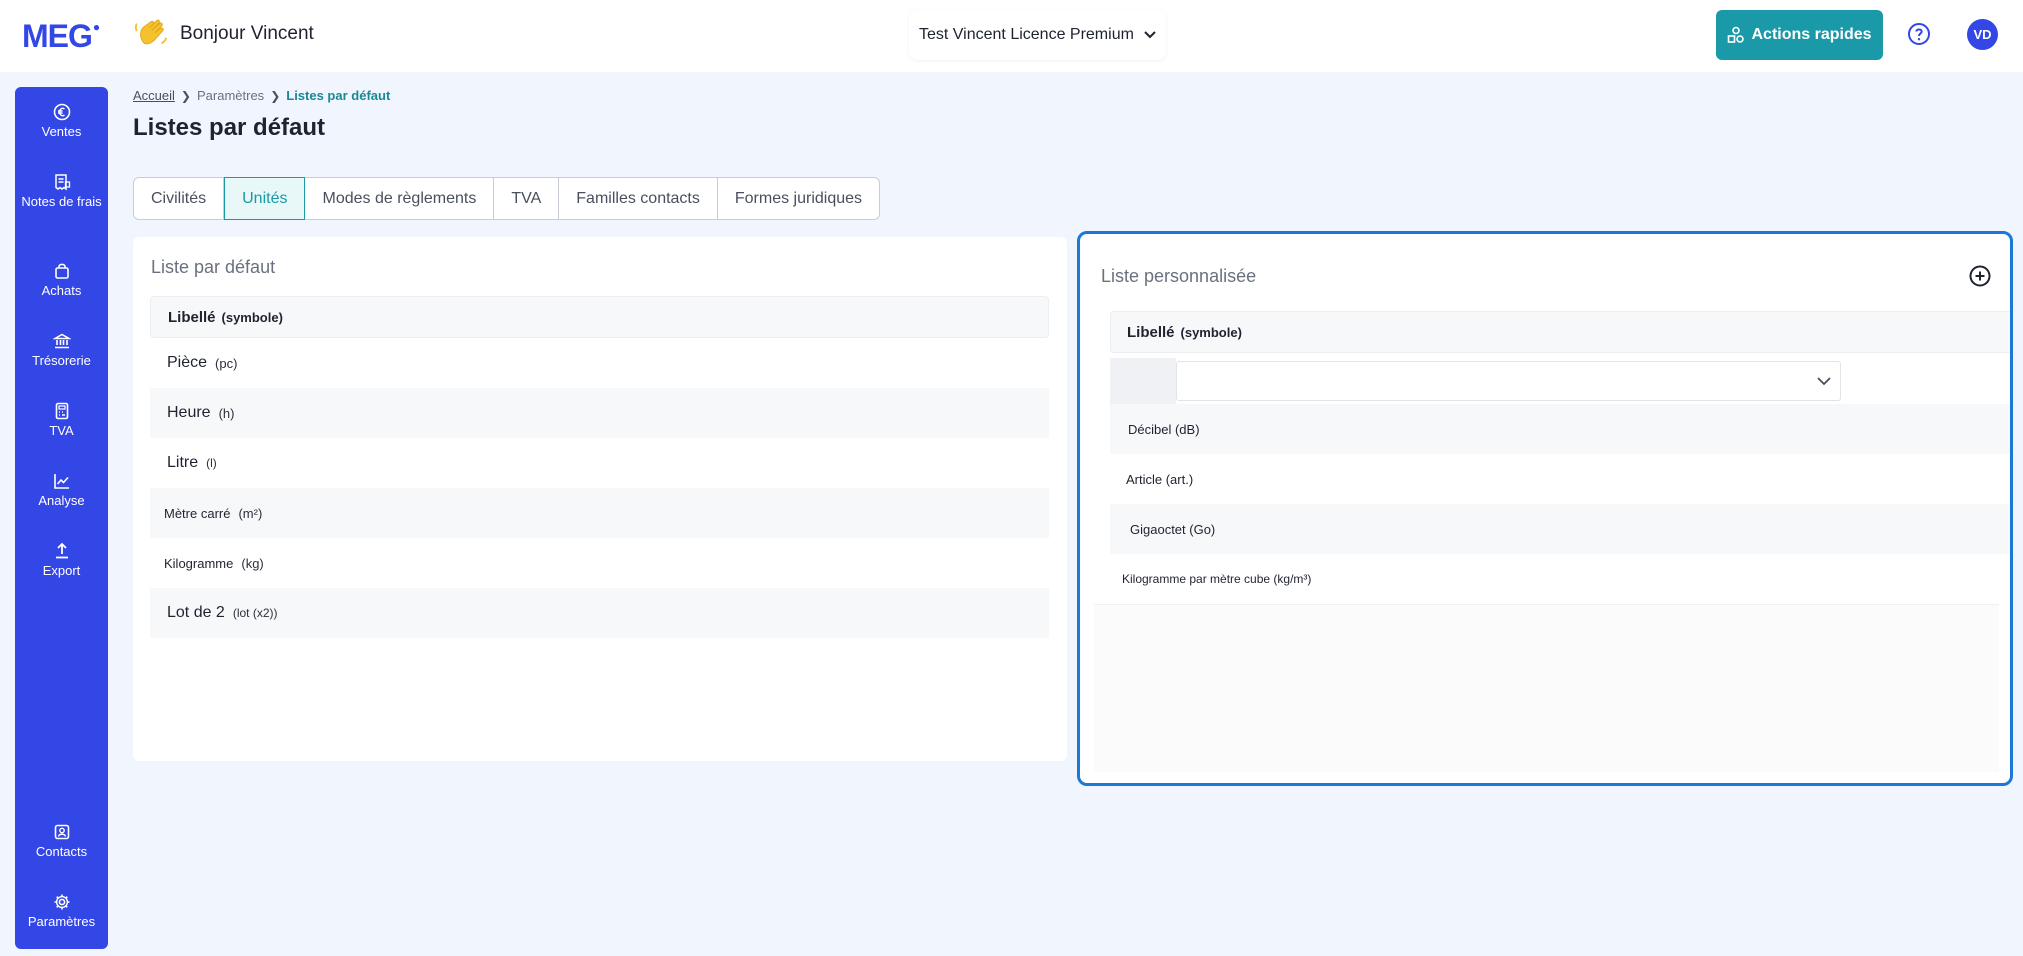  What do you see at coordinates (1736, 34) in the screenshot?
I see `shapes-icon` at bounding box center [1736, 34].